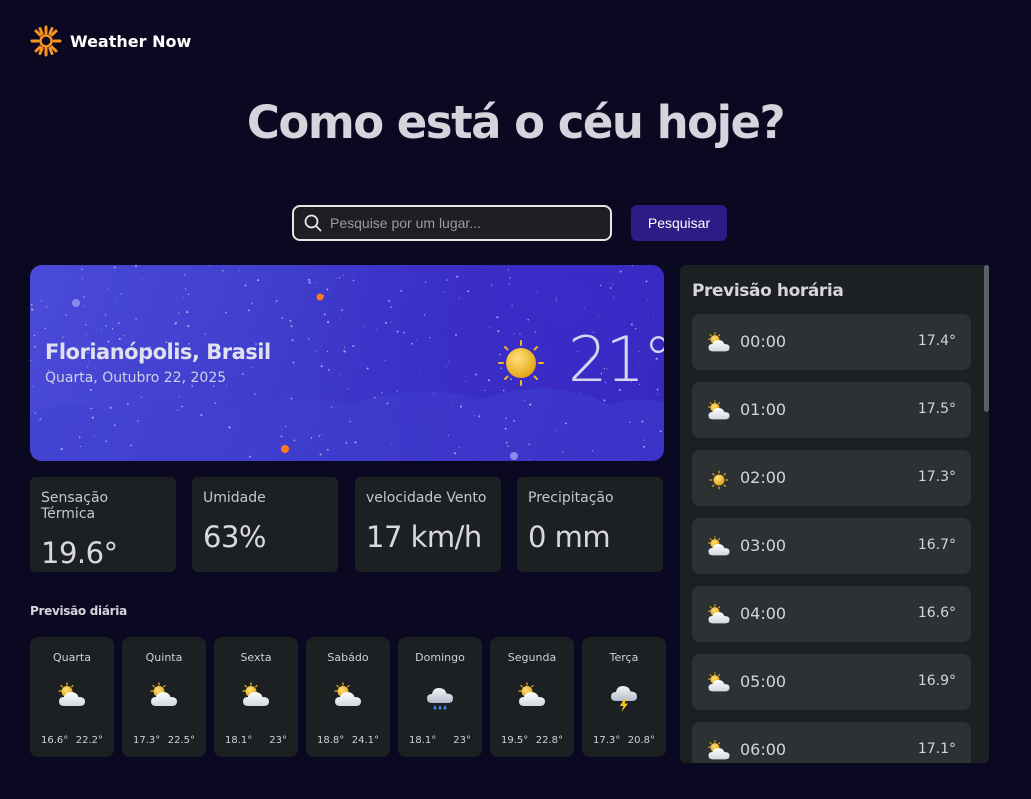 The width and height of the screenshot is (1031, 799). I want to click on day-name: Sexta, so click(256, 657).